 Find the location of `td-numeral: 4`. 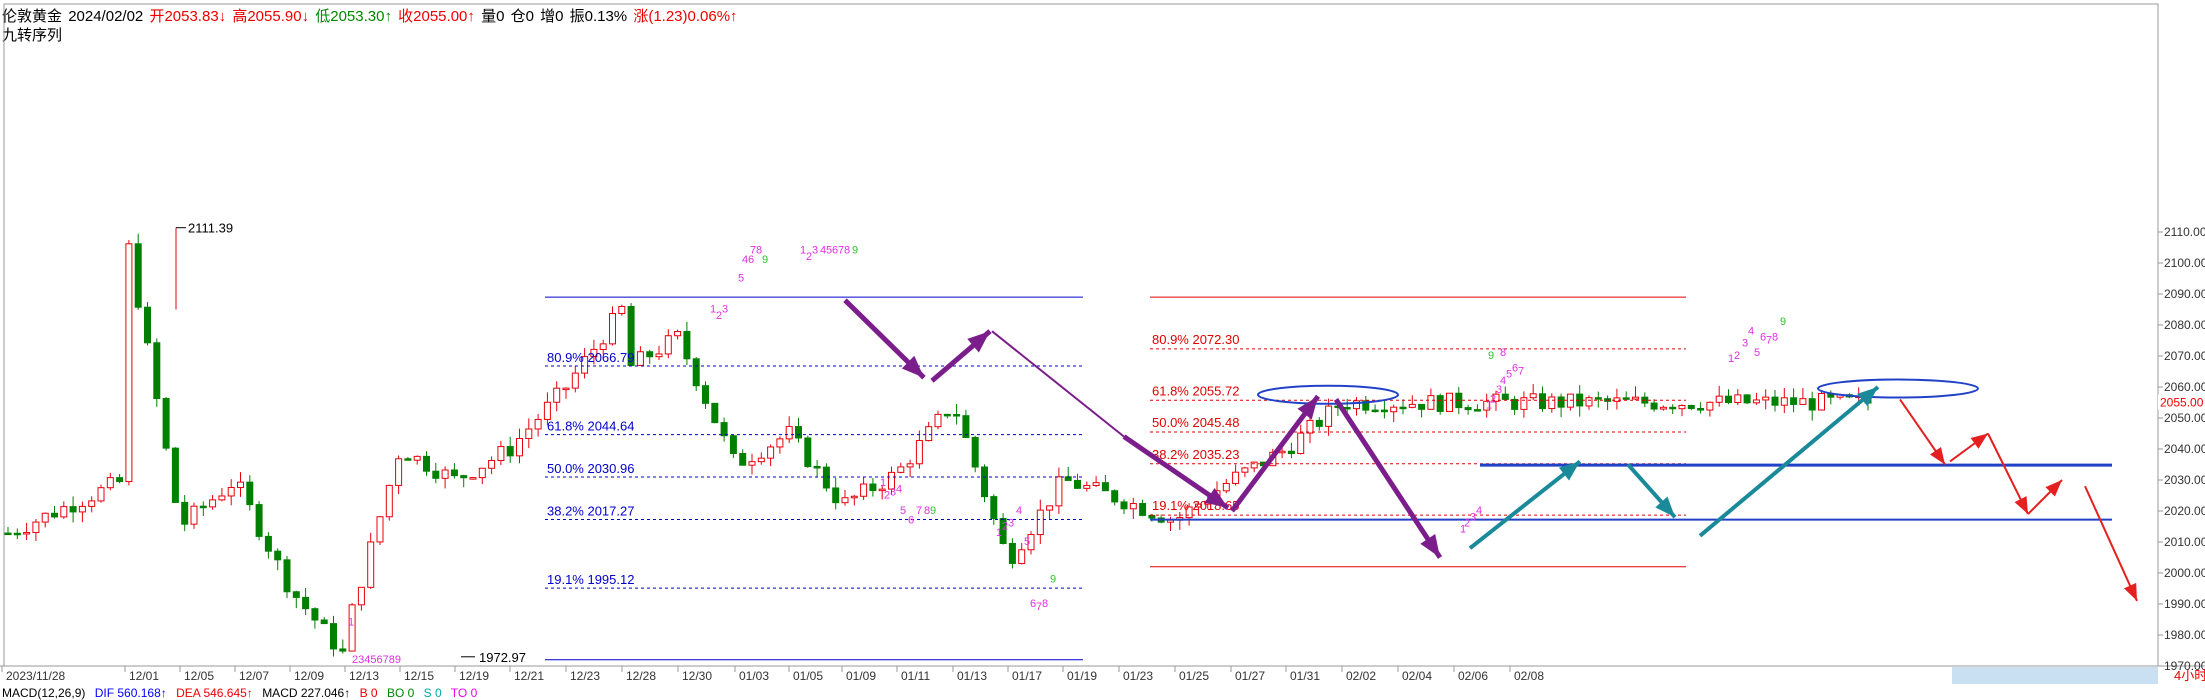

td-numeral: 4 is located at coordinates (1019, 511).